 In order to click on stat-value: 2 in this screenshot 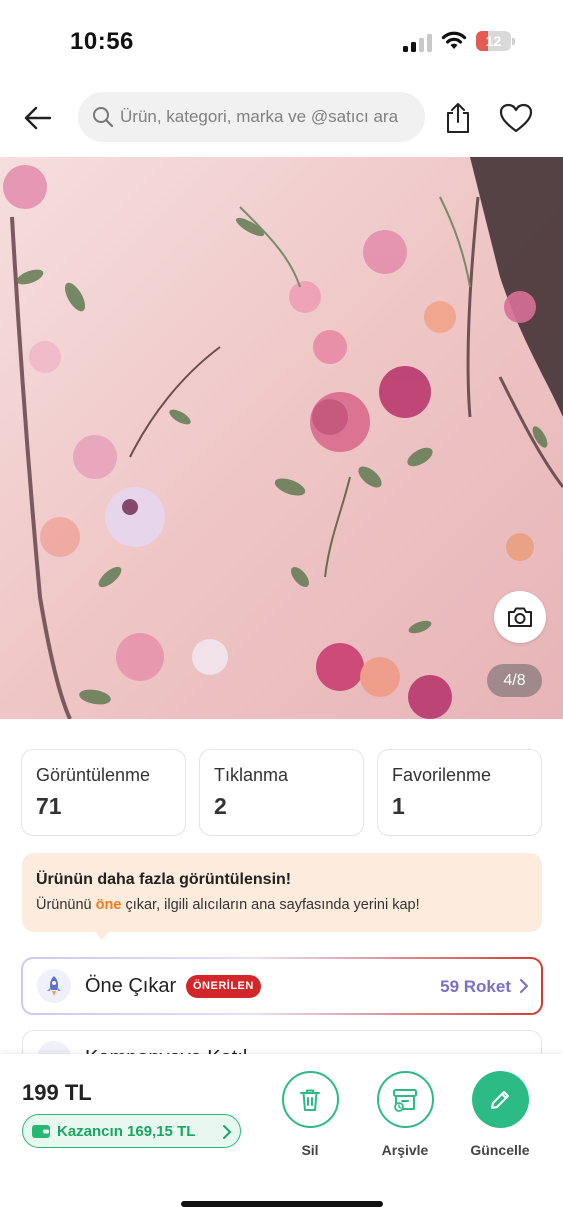, I will do `click(220, 806)`.